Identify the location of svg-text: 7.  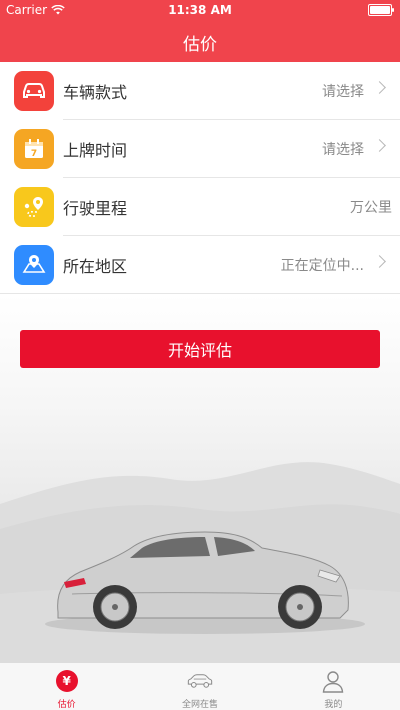
(34, 154).